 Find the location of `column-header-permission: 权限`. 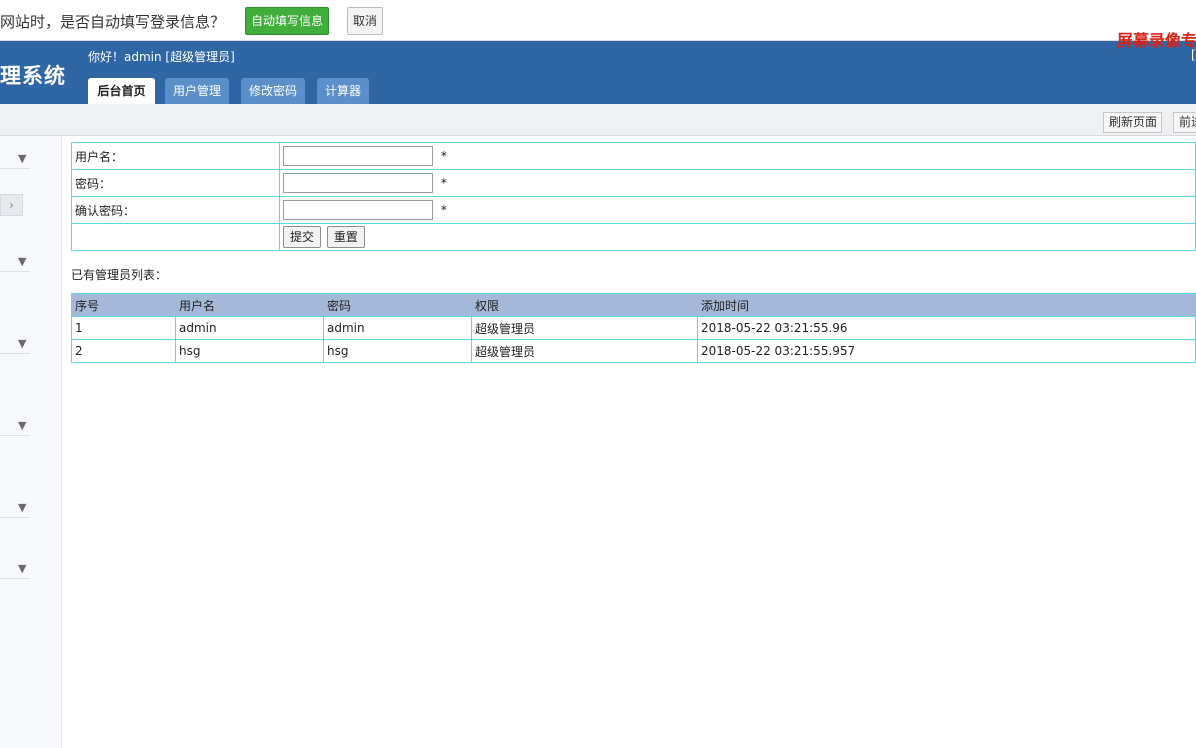

column-header-permission: 权限 is located at coordinates (584, 305).